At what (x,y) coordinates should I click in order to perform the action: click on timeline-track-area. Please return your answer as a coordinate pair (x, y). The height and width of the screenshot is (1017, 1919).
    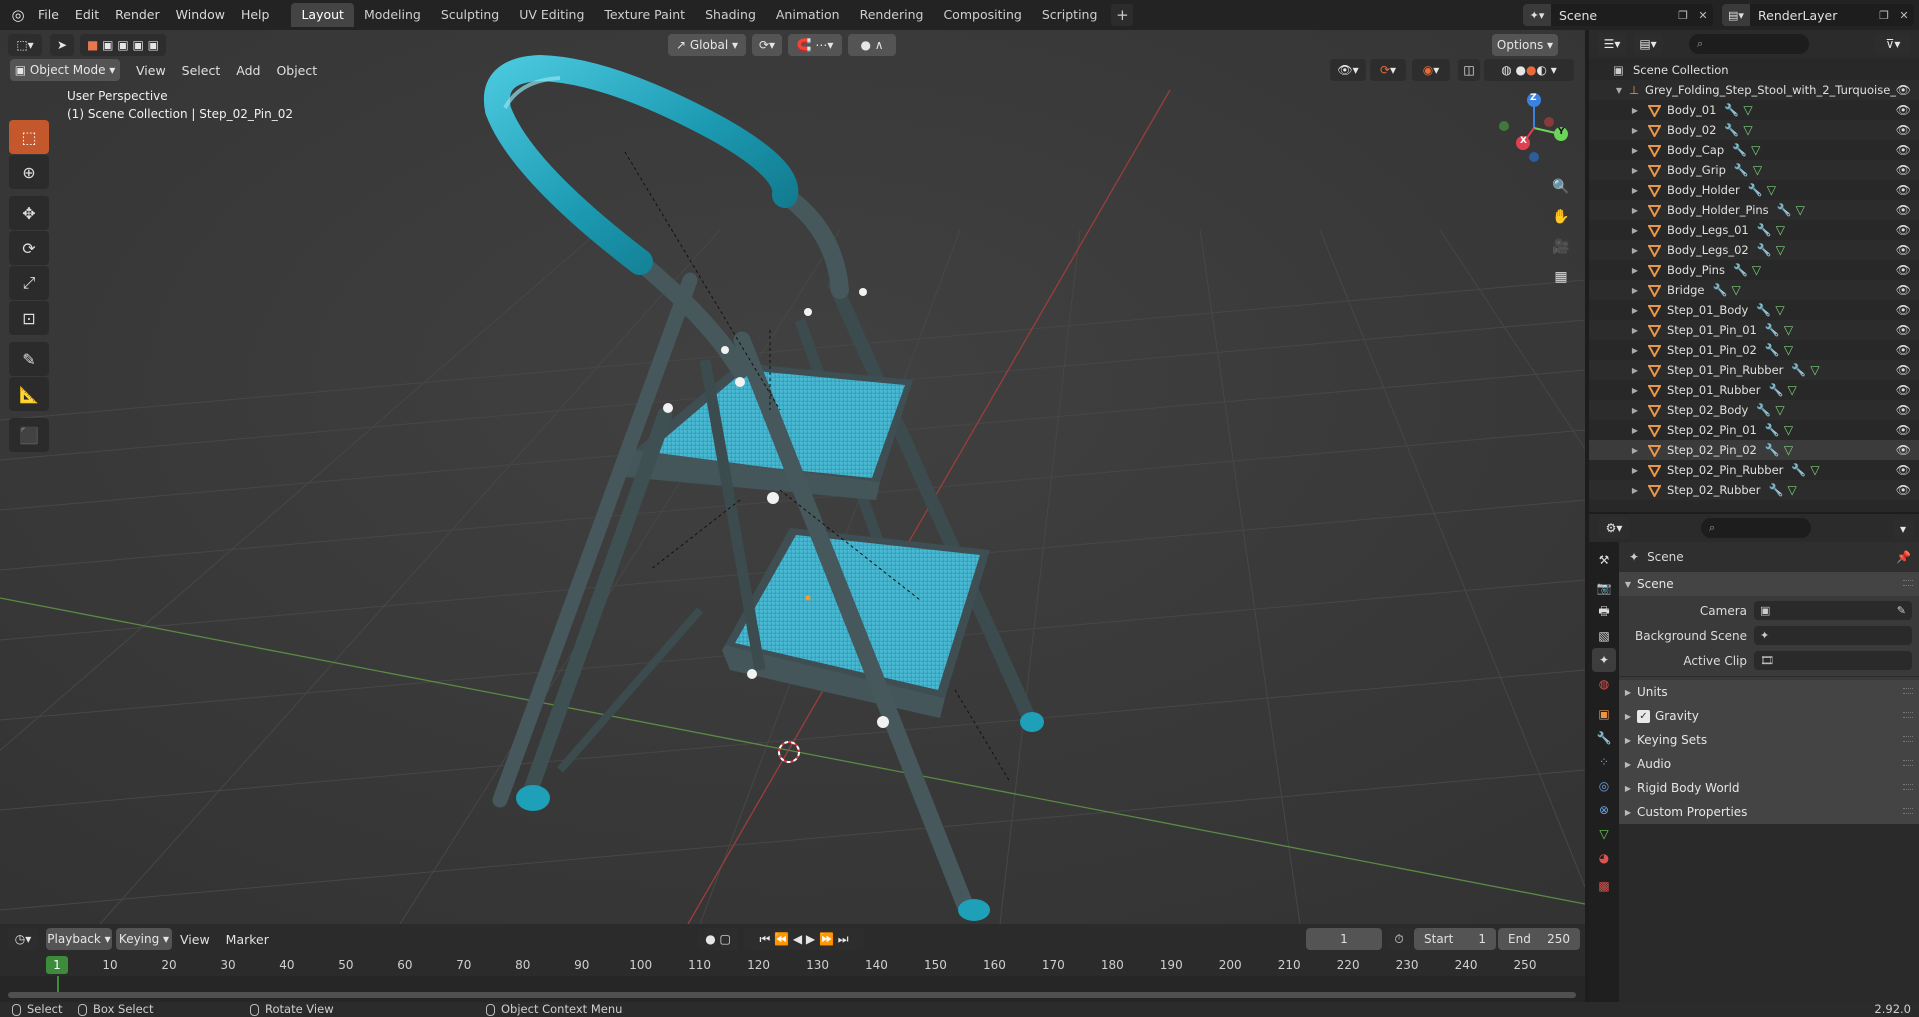
    Looking at the image, I should click on (792, 989).